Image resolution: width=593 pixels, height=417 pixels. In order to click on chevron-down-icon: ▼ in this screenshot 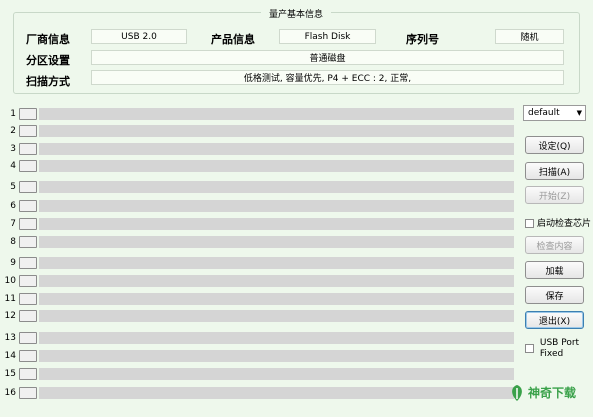, I will do `click(579, 113)`.